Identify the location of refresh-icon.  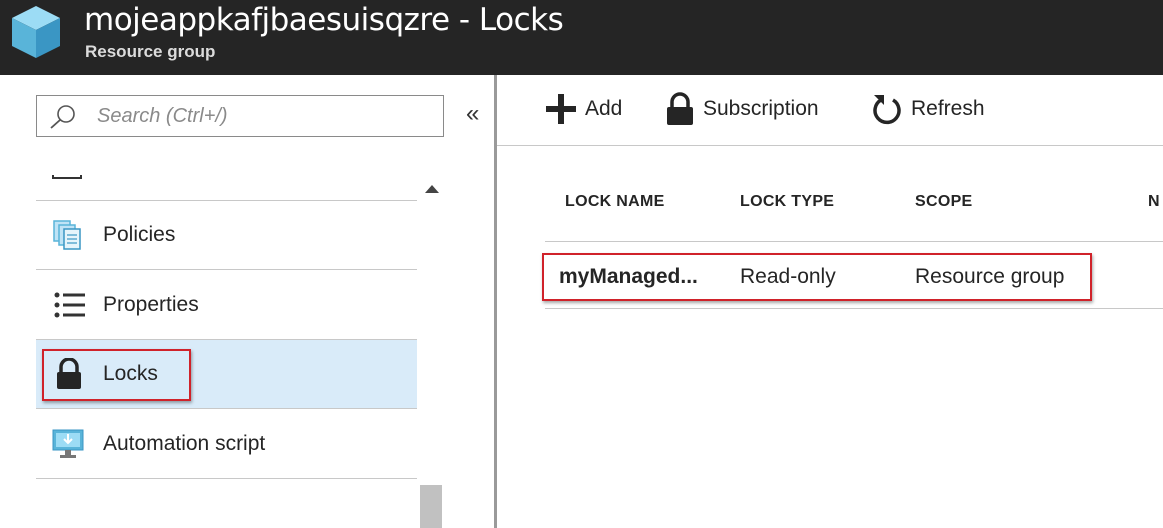
(887, 110).